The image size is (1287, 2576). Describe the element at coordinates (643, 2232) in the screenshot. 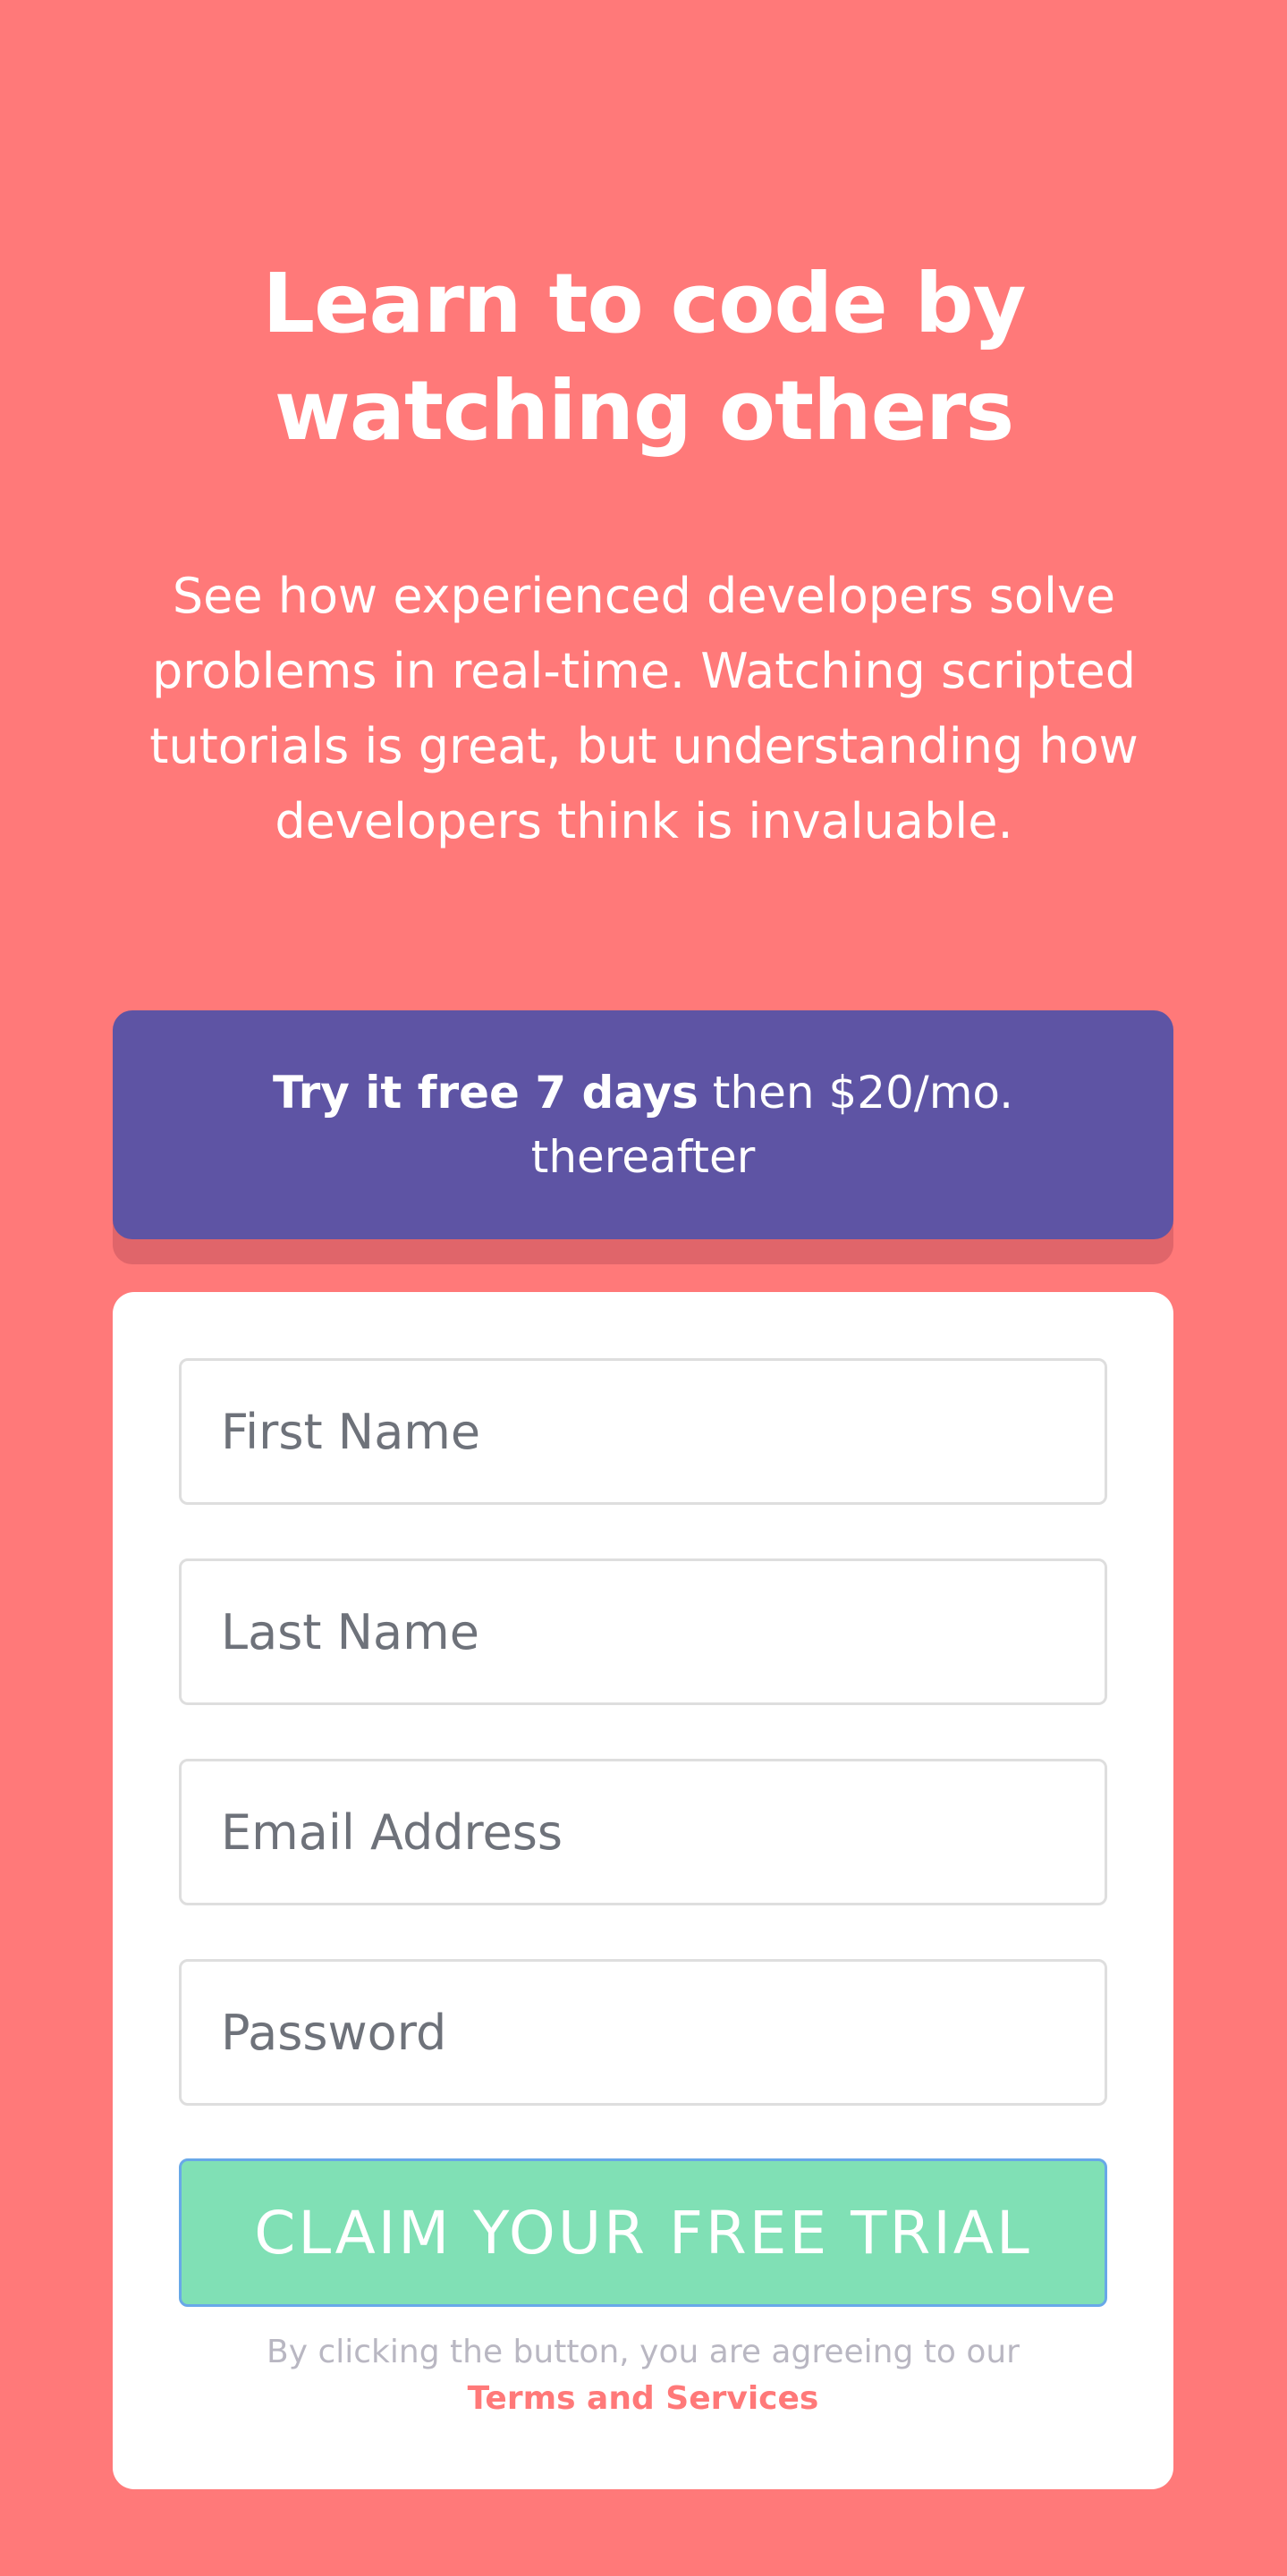

I see `claim-free-trial-button: CLAIM YOUR FREE TRIAL` at that location.